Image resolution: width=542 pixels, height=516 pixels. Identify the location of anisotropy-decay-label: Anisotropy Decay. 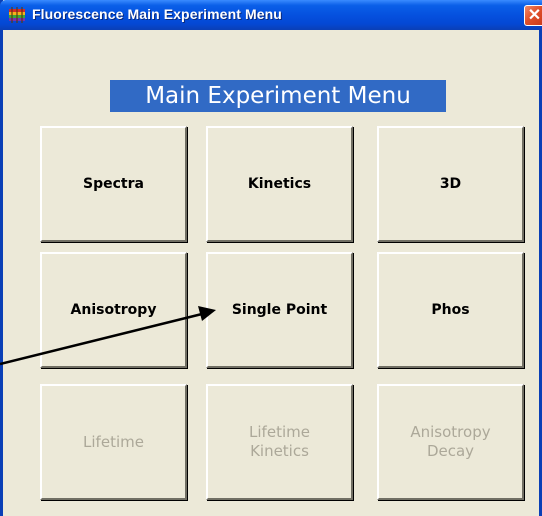
(450, 441).